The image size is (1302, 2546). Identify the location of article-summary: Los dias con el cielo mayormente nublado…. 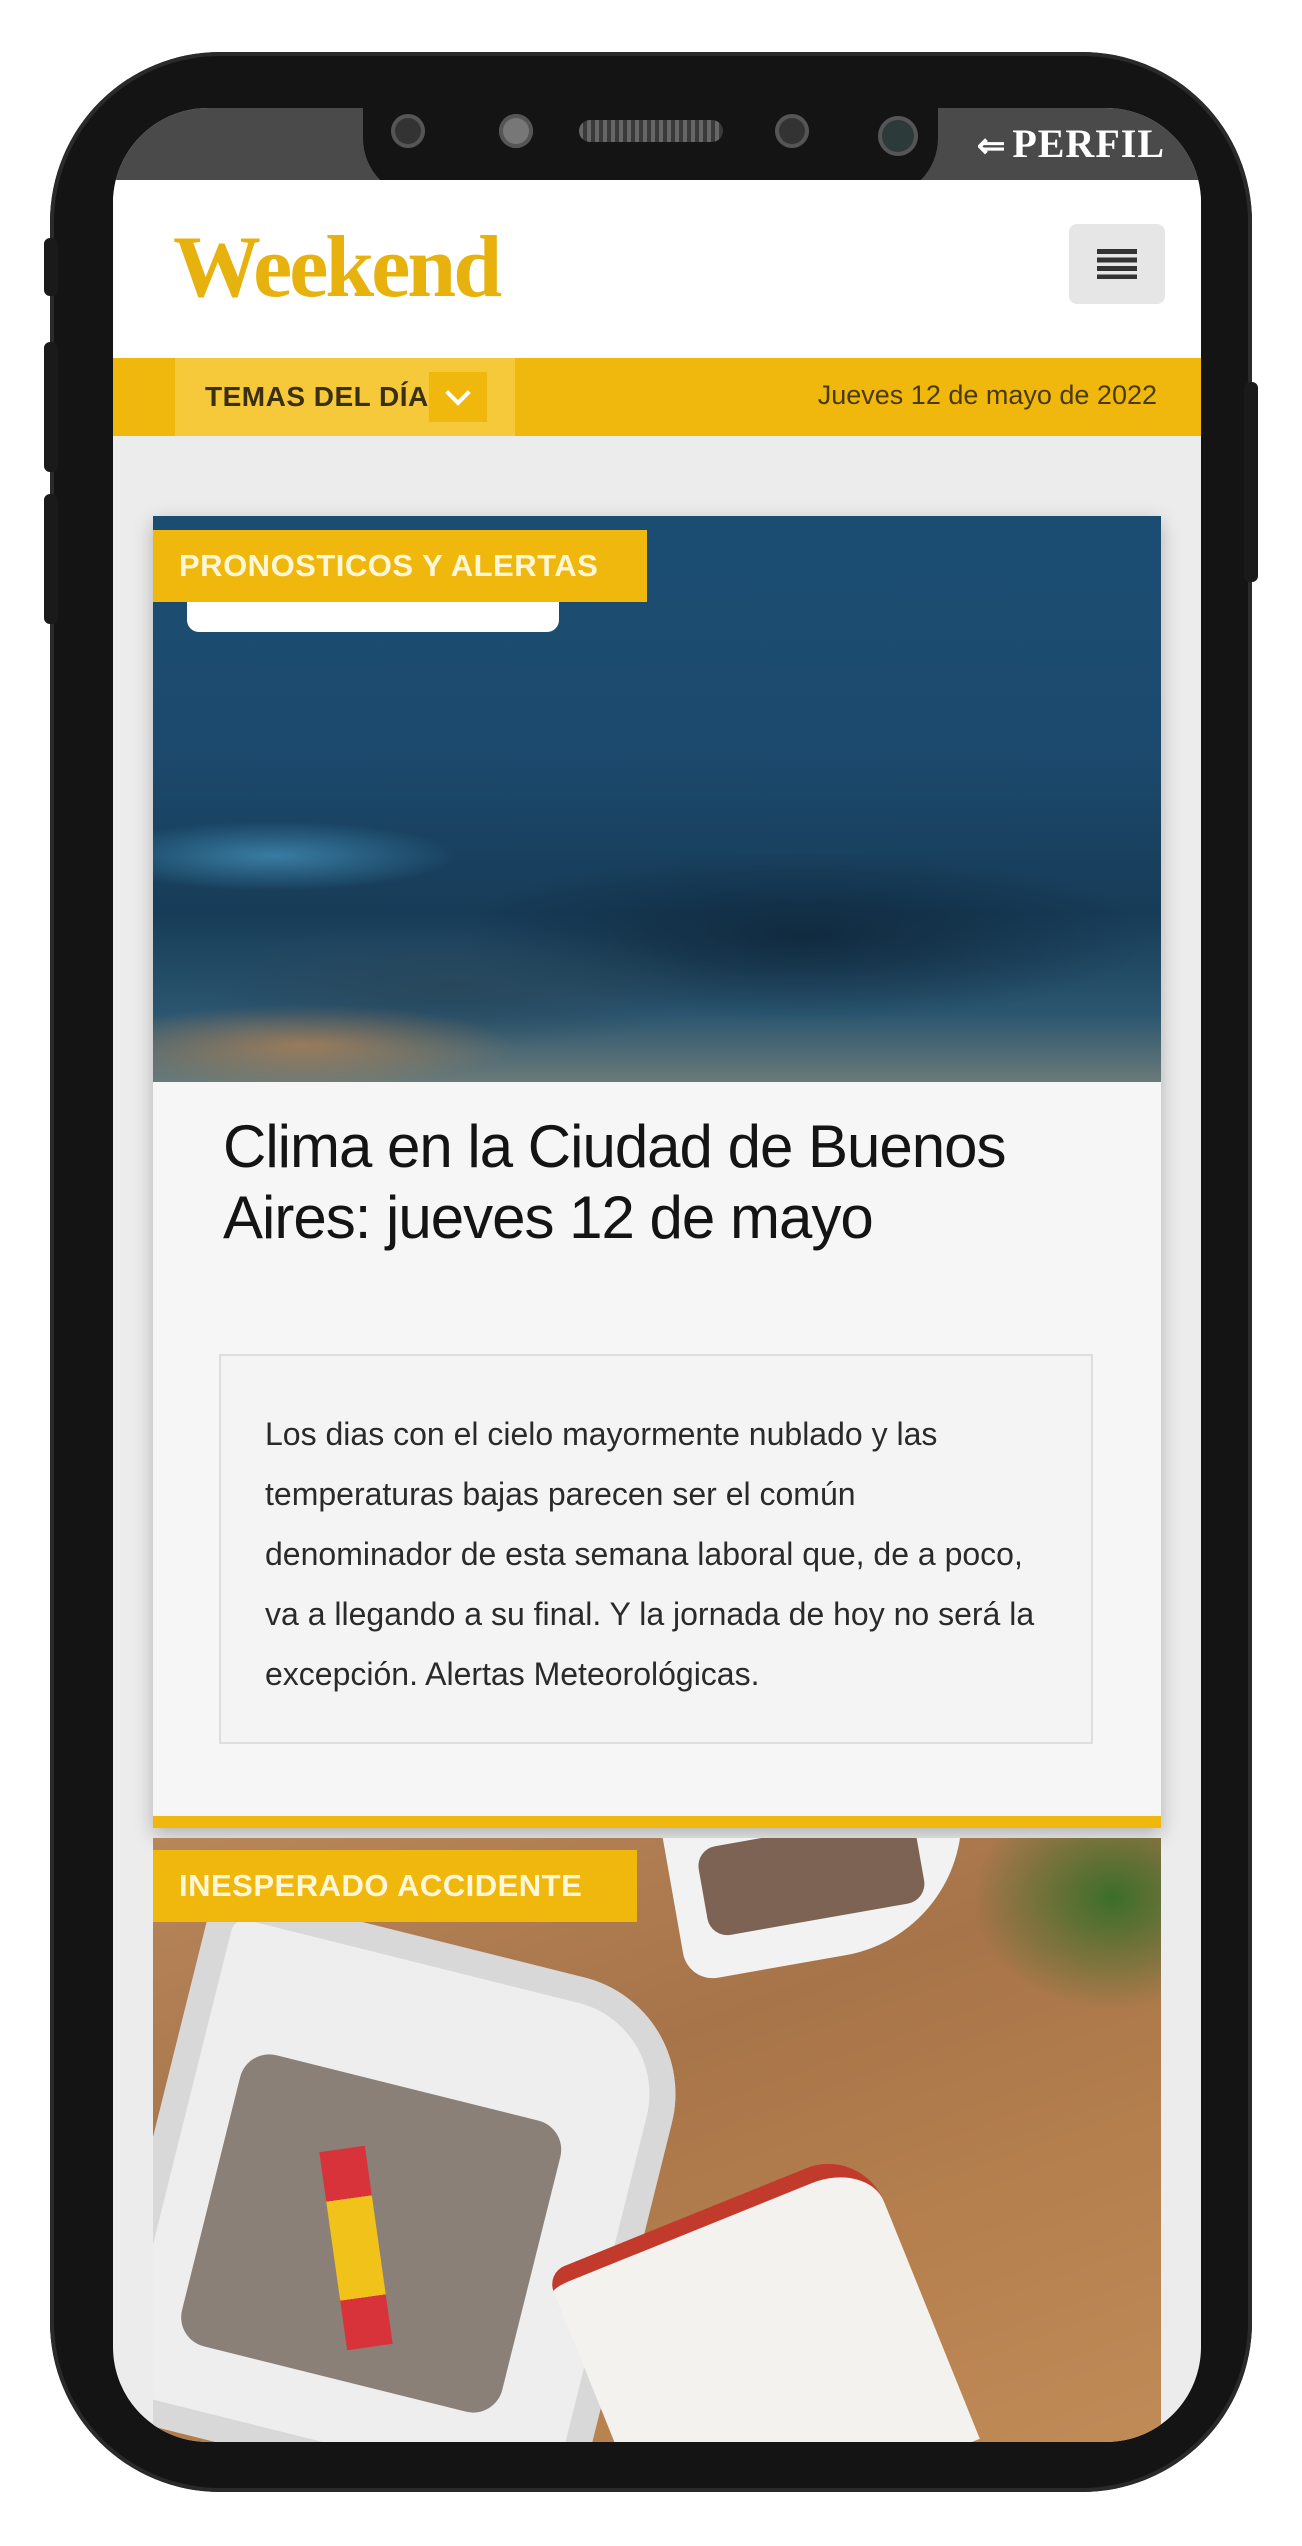
(650, 1554).